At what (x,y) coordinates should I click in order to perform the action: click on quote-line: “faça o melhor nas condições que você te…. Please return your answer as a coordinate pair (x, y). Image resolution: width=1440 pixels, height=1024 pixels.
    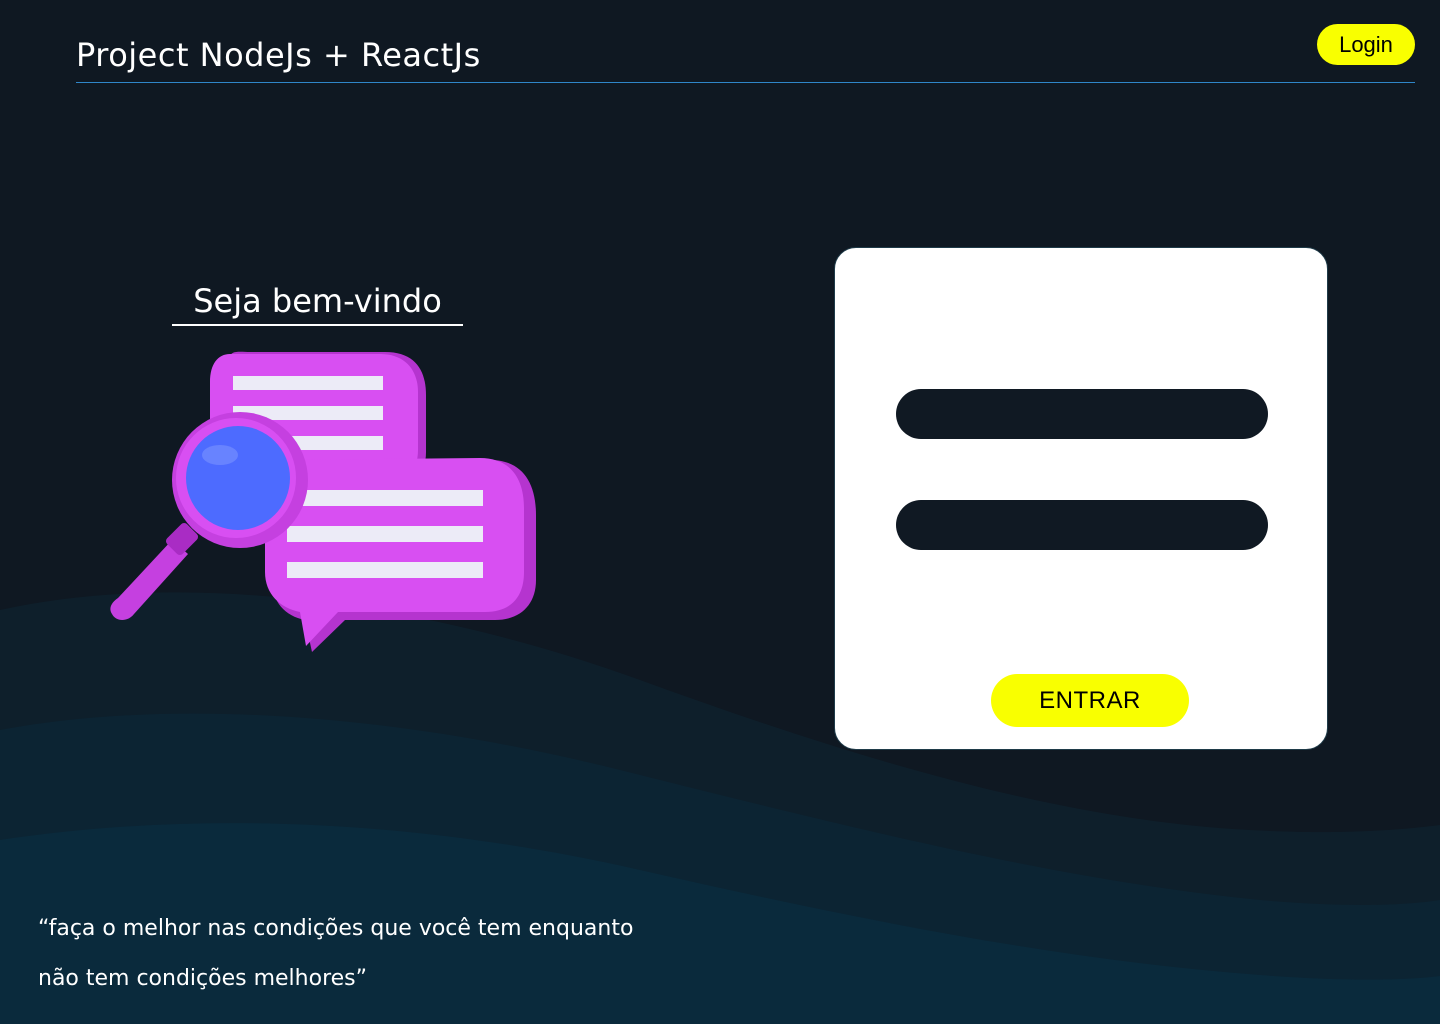
    Looking at the image, I should click on (336, 928).